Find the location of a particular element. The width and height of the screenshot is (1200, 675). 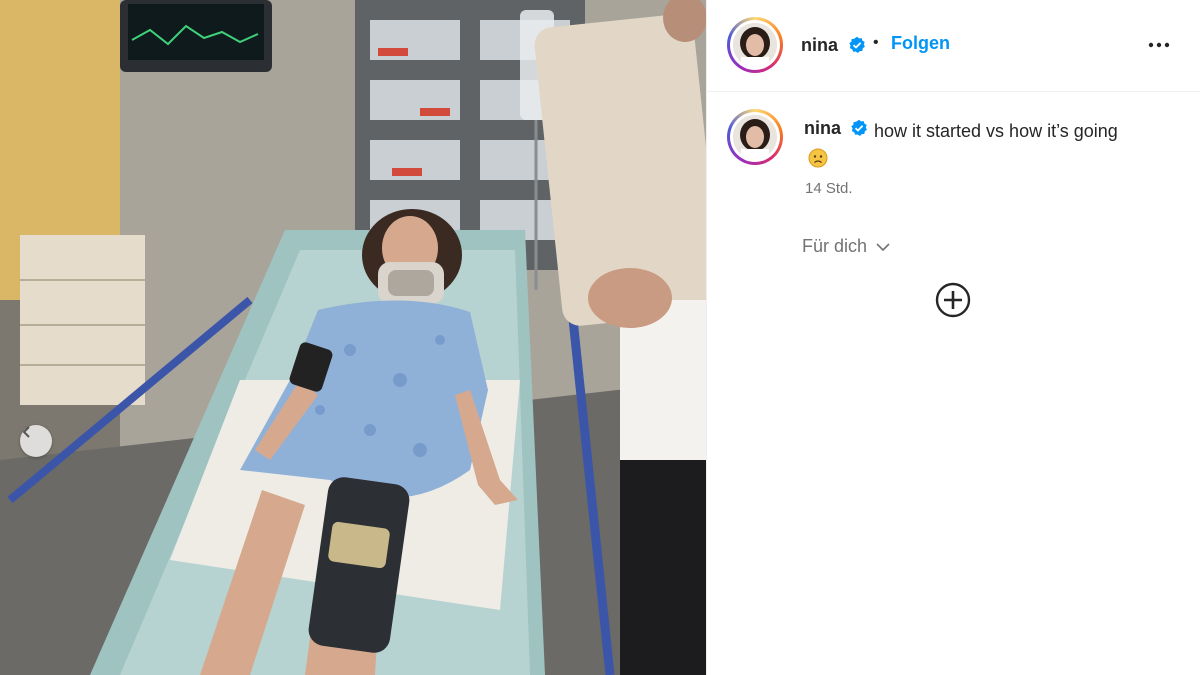

more-options-icon is located at coordinates (1159, 45).